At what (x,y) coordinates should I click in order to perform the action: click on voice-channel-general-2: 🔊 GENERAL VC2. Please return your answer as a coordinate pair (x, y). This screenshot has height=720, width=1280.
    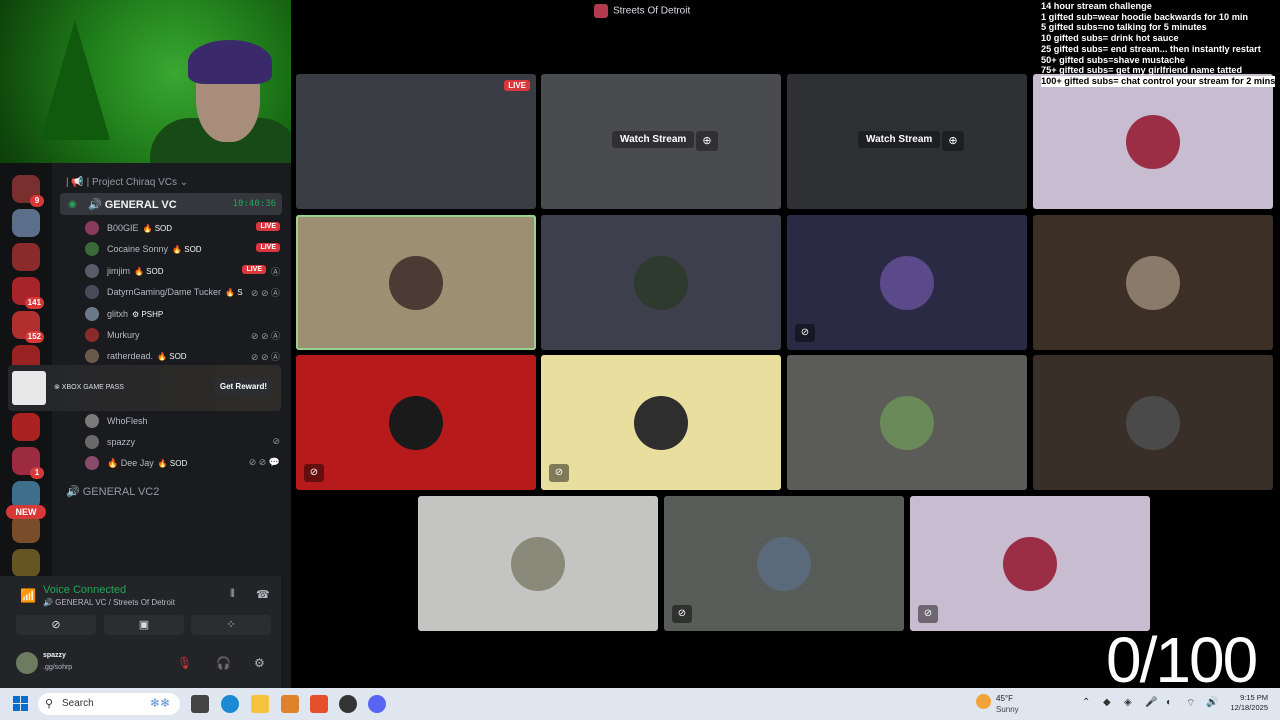
    Looking at the image, I should click on (112, 491).